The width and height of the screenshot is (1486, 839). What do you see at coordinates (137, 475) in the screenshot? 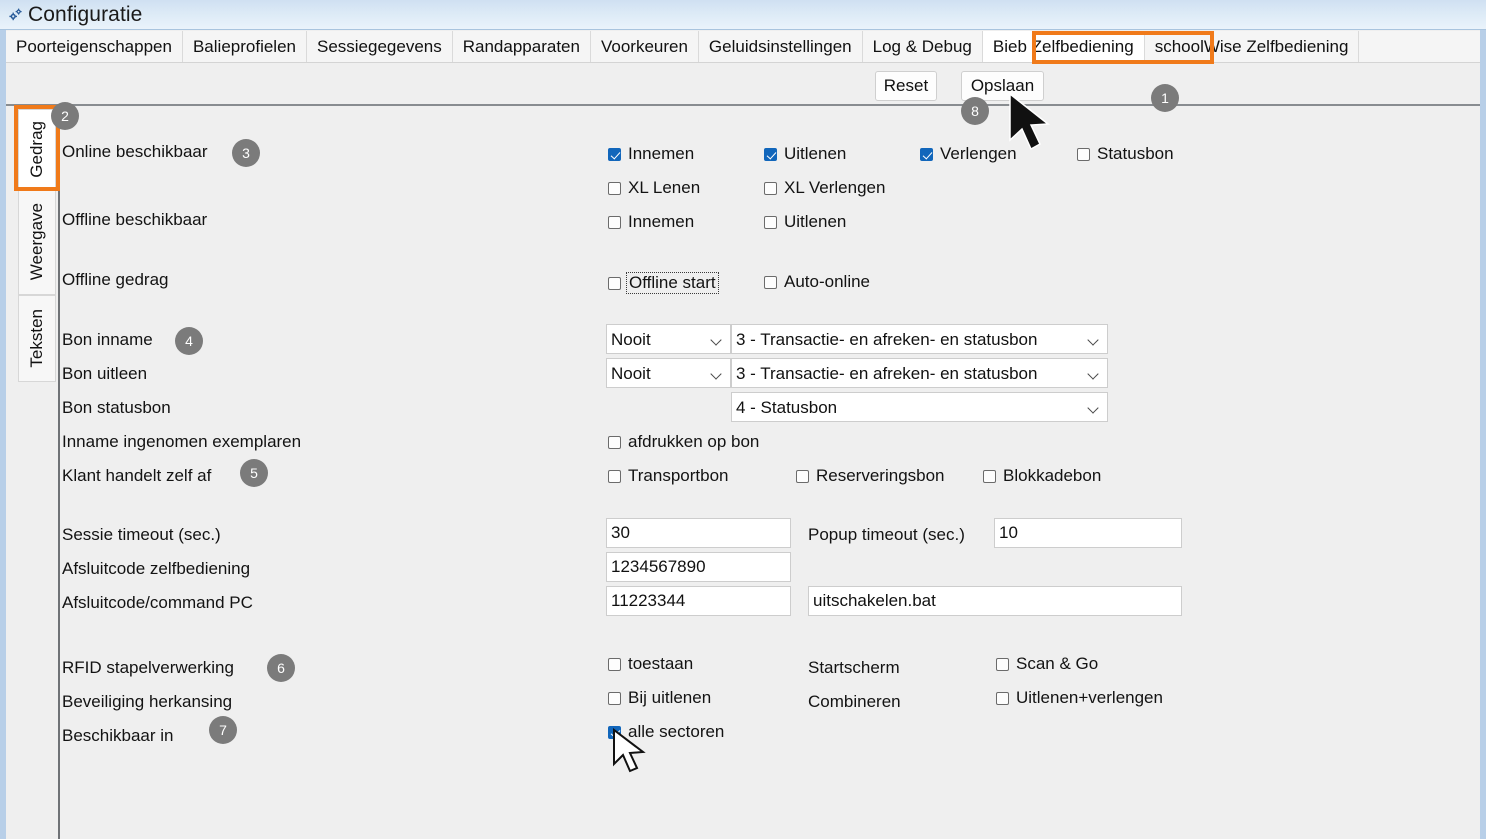
I see `label-klant-handelt-zelf-af: Klant handelt zelf af` at bounding box center [137, 475].